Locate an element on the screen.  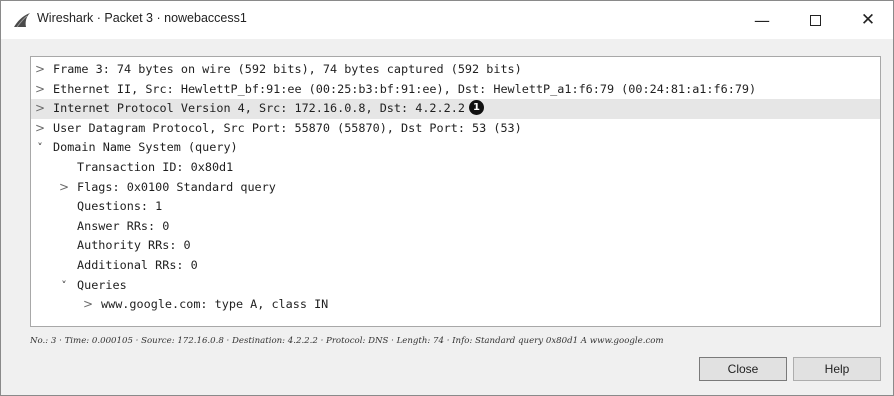
tree-row-authority-rrs: Authority RRs: 0 is located at coordinates (455, 246).